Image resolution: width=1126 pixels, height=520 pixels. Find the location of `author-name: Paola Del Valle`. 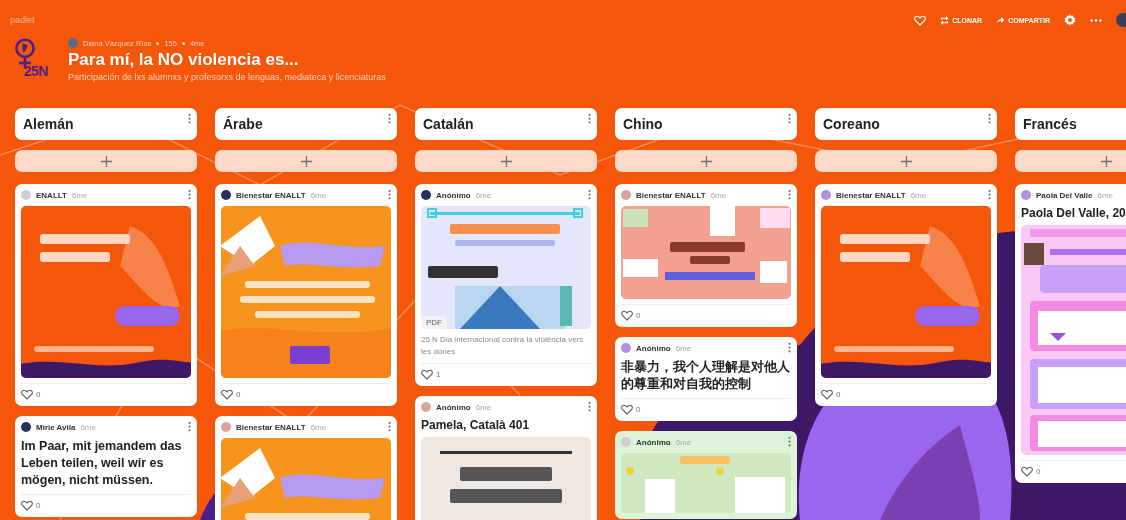

author-name: Paola Del Valle is located at coordinates (1064, 195).